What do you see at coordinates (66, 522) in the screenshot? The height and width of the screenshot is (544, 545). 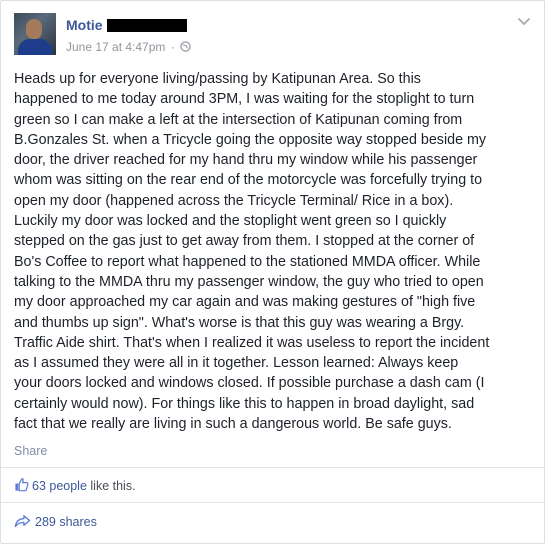 I see `shares-count: 289 shares` at bounding box center [66, 522].